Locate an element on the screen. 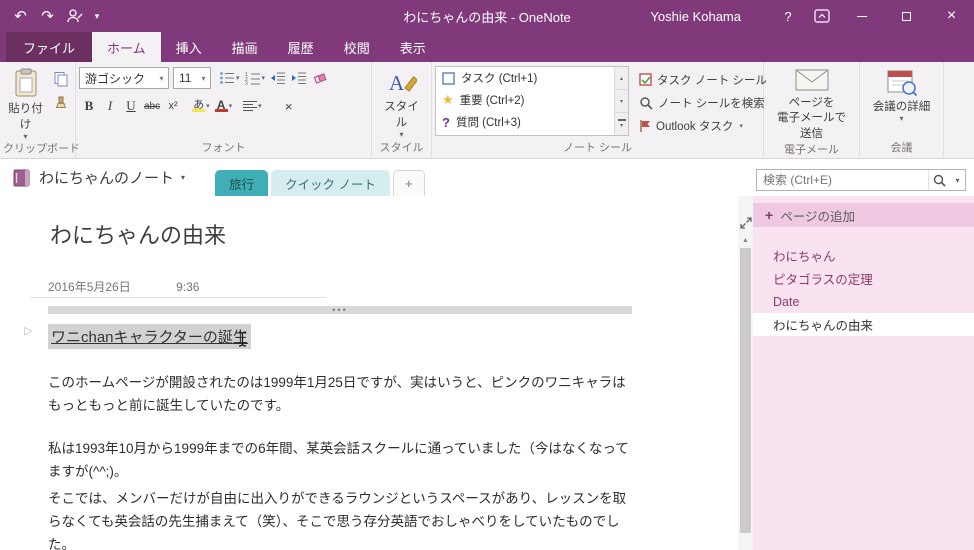  styles-dropdown-icon: ▾ is located at coordinates (401, 135).